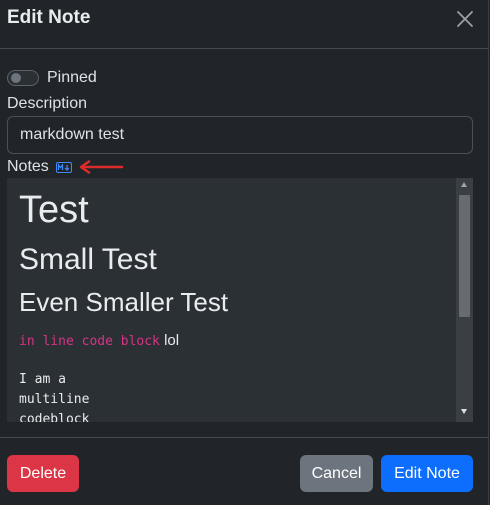 This screenshot has width=490, height=505. I want to click on modal-footer: Delete Cancel Edit Note, so click(244, 471).